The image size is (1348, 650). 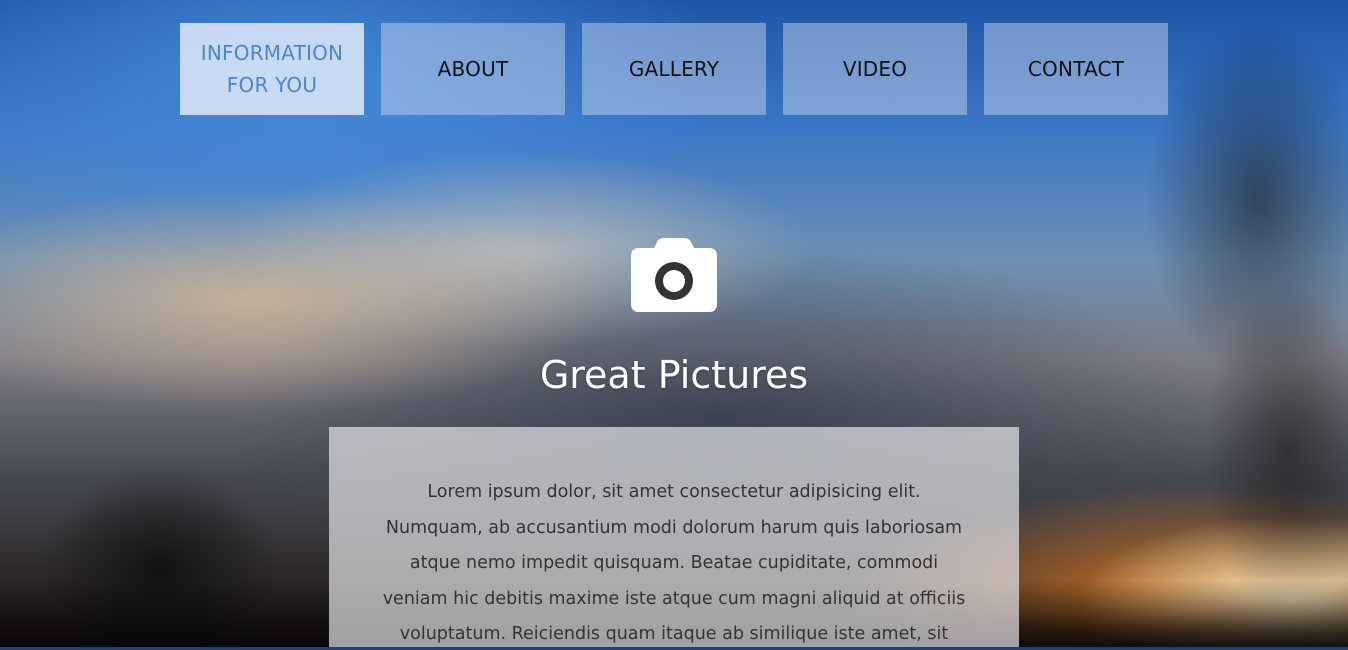 I want to click on nav-item-contact: CONTACT, so click(x=1076, y=69).